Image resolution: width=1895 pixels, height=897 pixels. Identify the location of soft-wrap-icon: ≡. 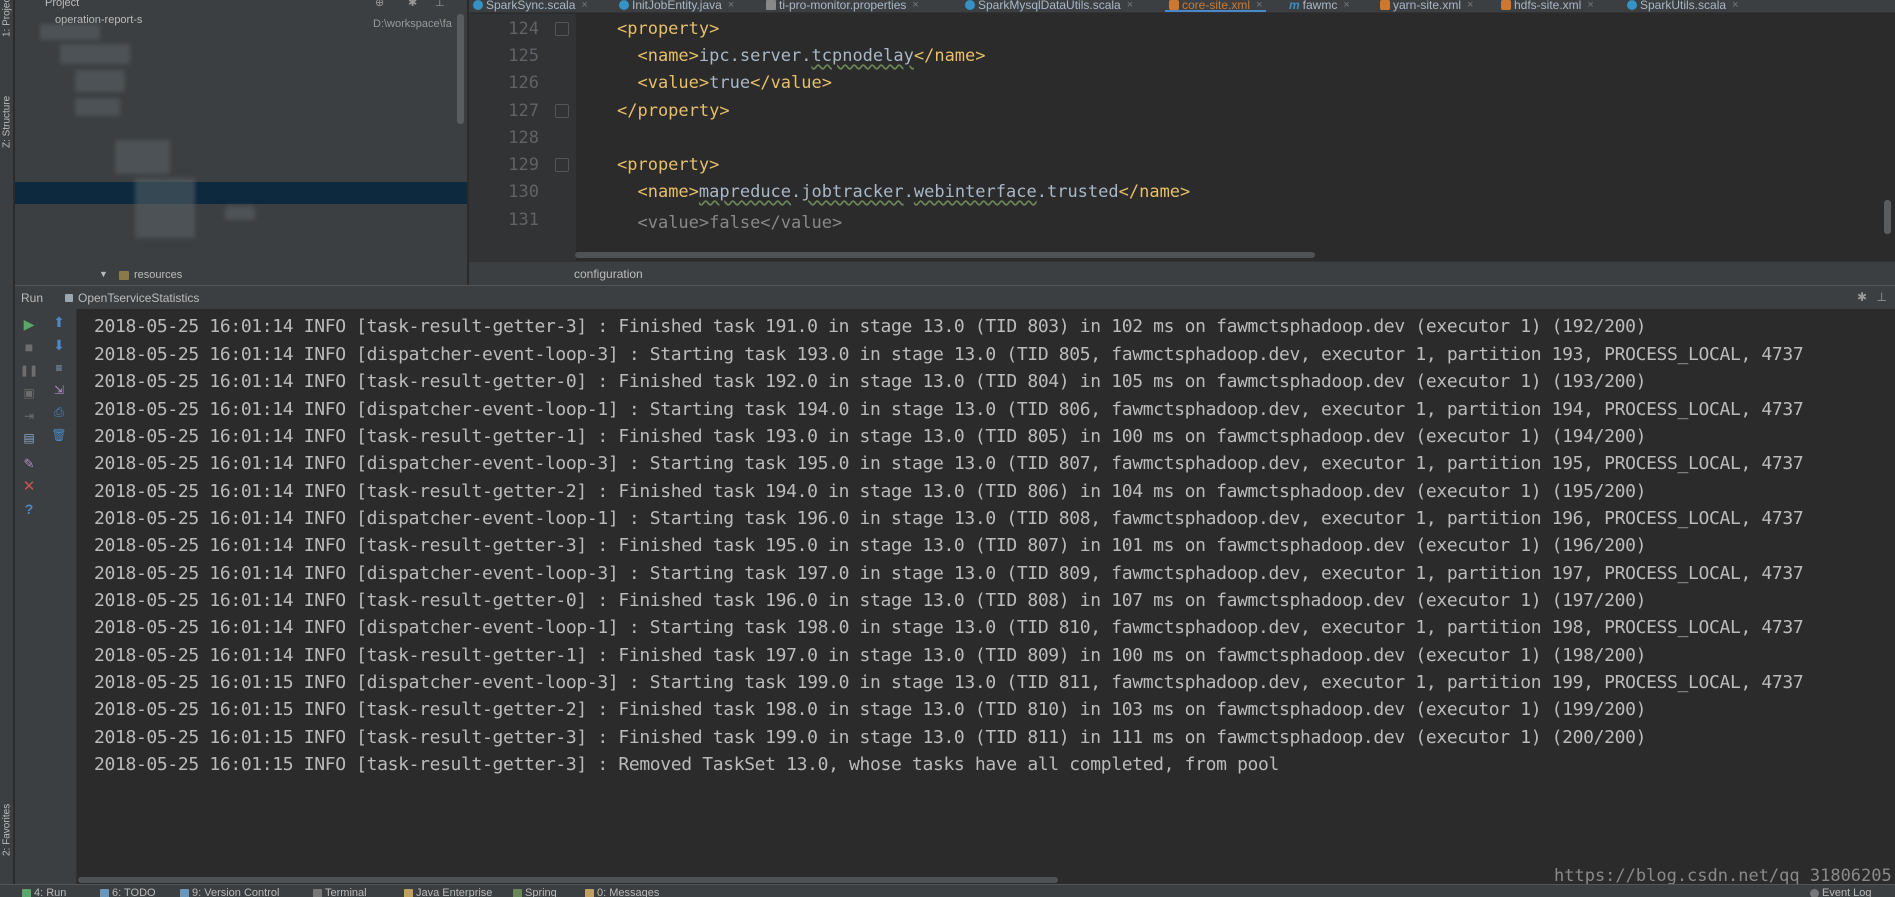
(59, 368).